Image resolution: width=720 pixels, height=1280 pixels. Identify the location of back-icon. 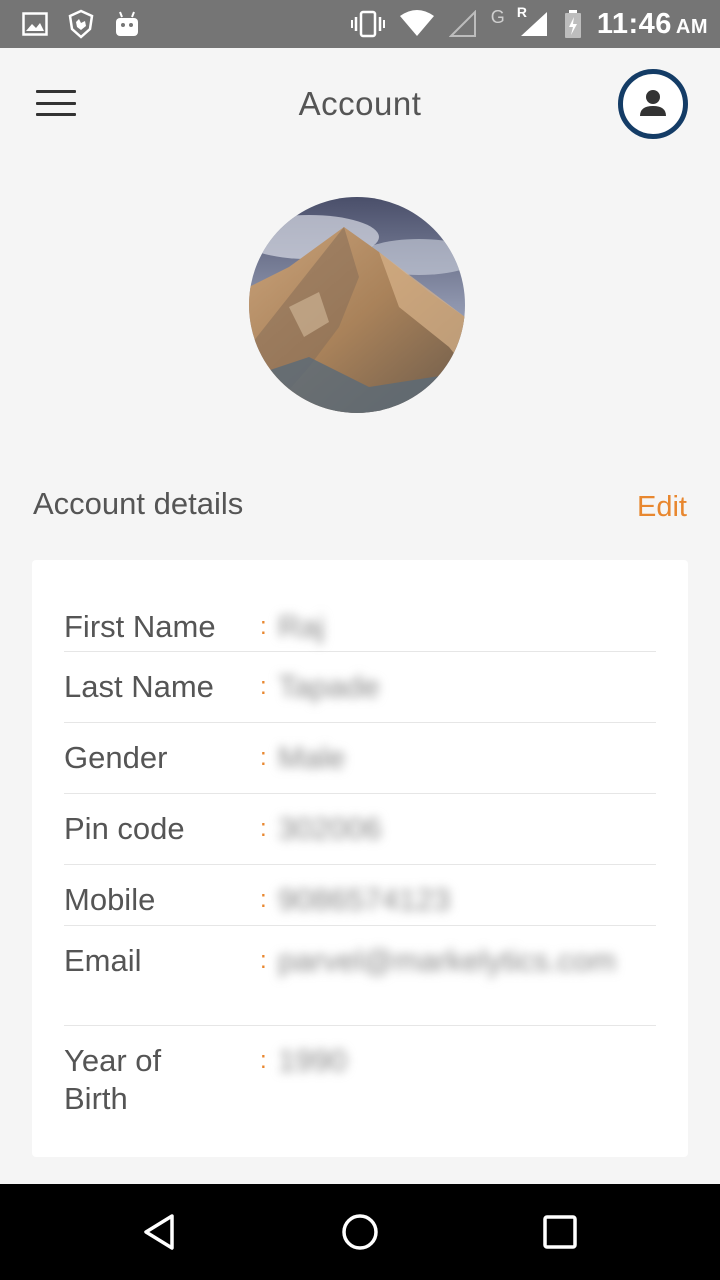
(160, 1232).